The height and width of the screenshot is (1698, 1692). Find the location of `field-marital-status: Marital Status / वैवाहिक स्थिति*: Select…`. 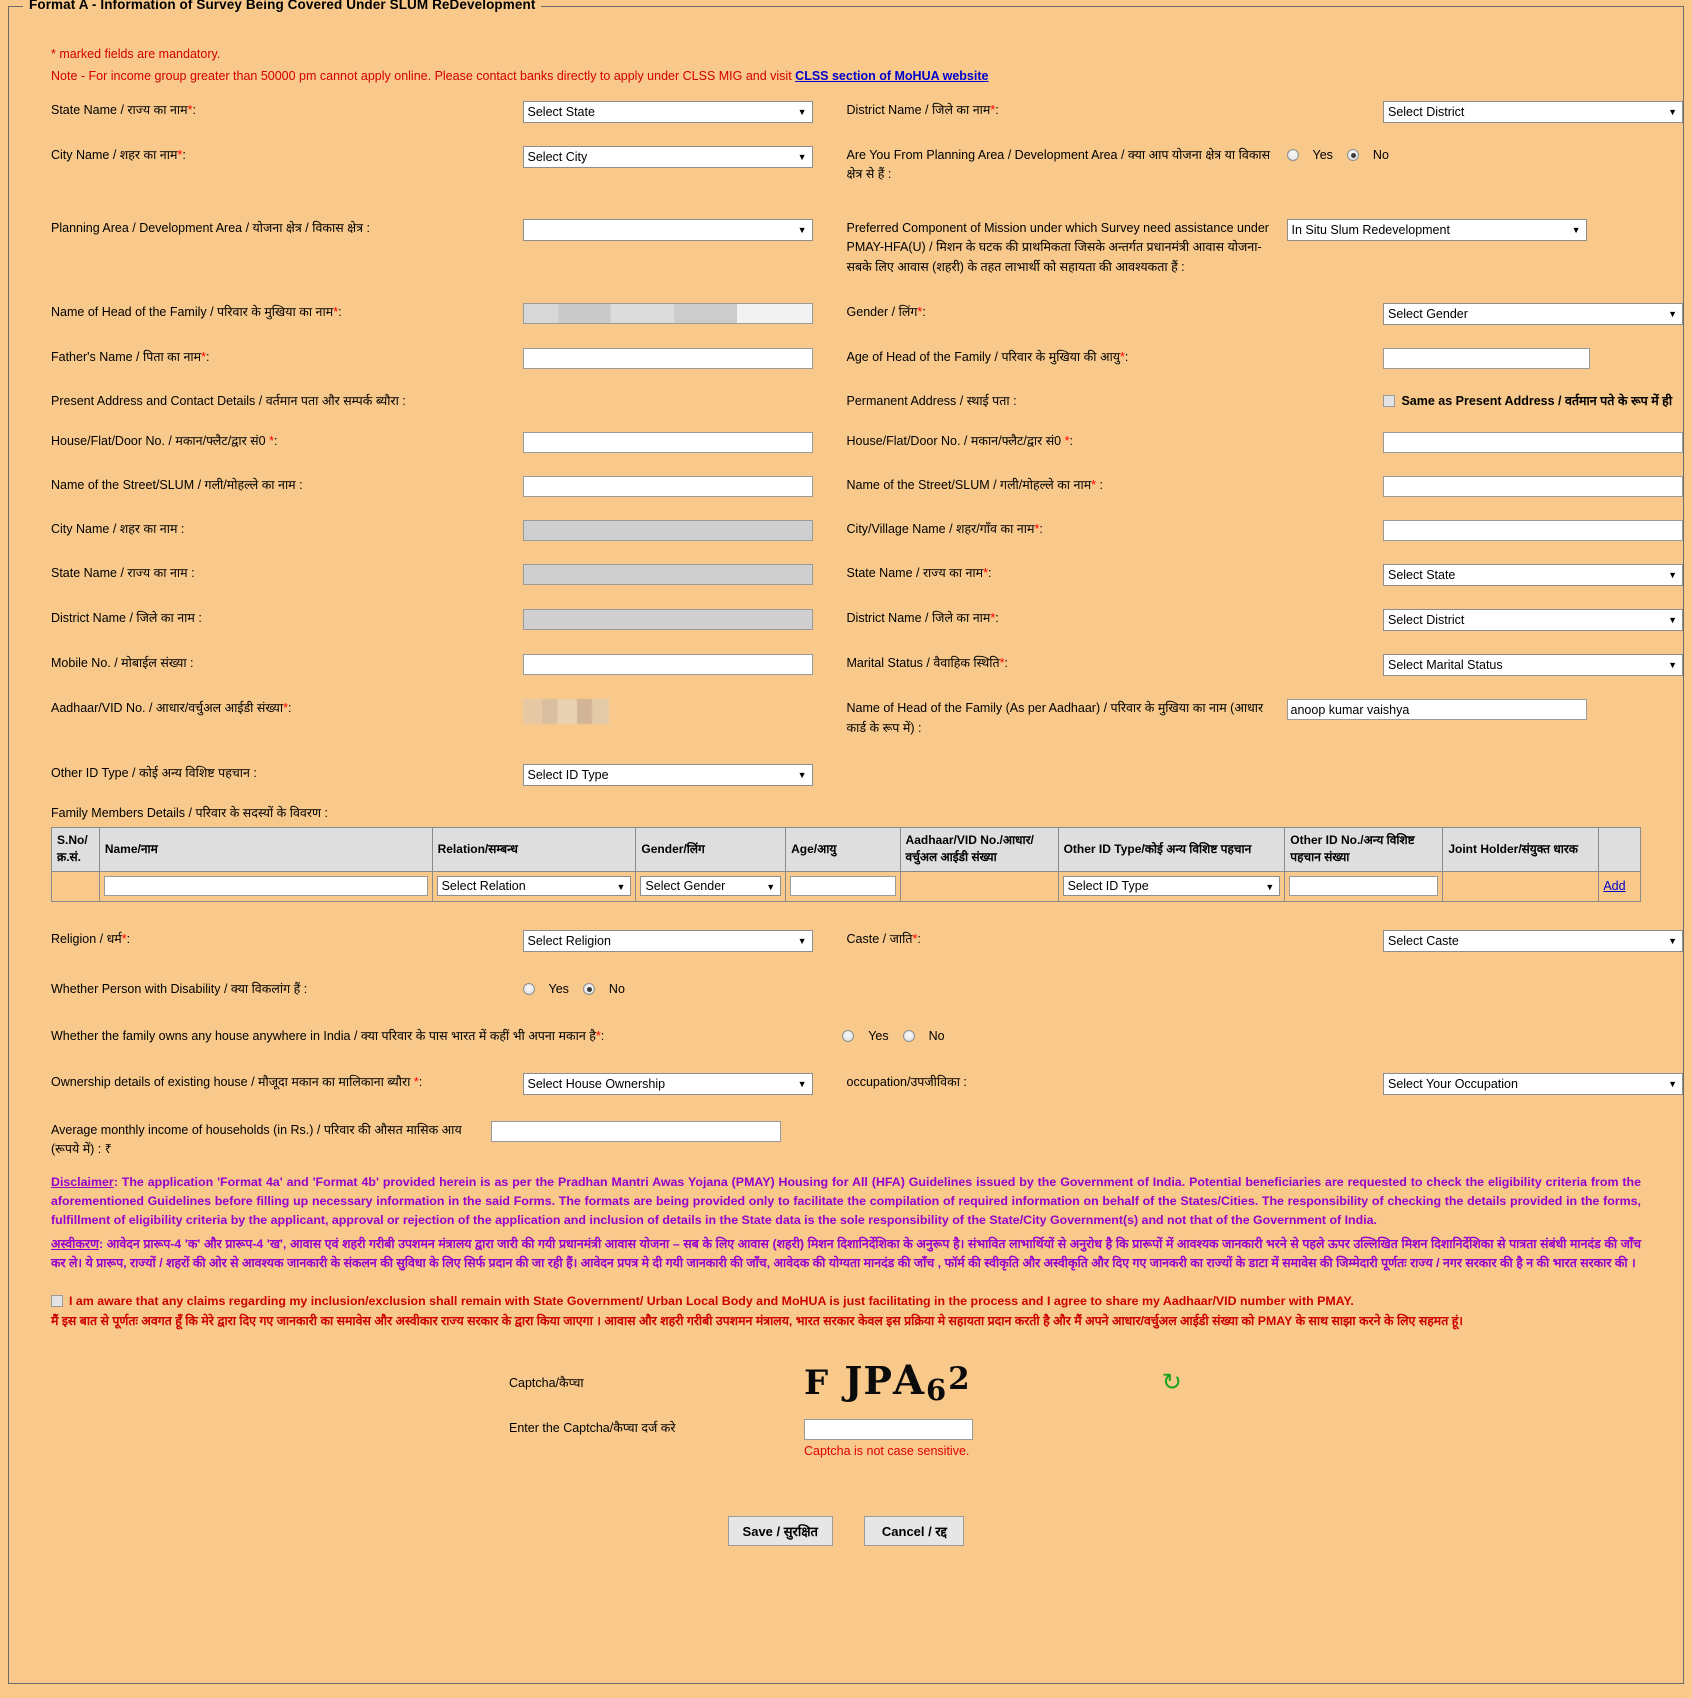

field-marital-status: Marital Status / वैवाहिक स्थिति*: Select… is located at coordinates (1248, 665).